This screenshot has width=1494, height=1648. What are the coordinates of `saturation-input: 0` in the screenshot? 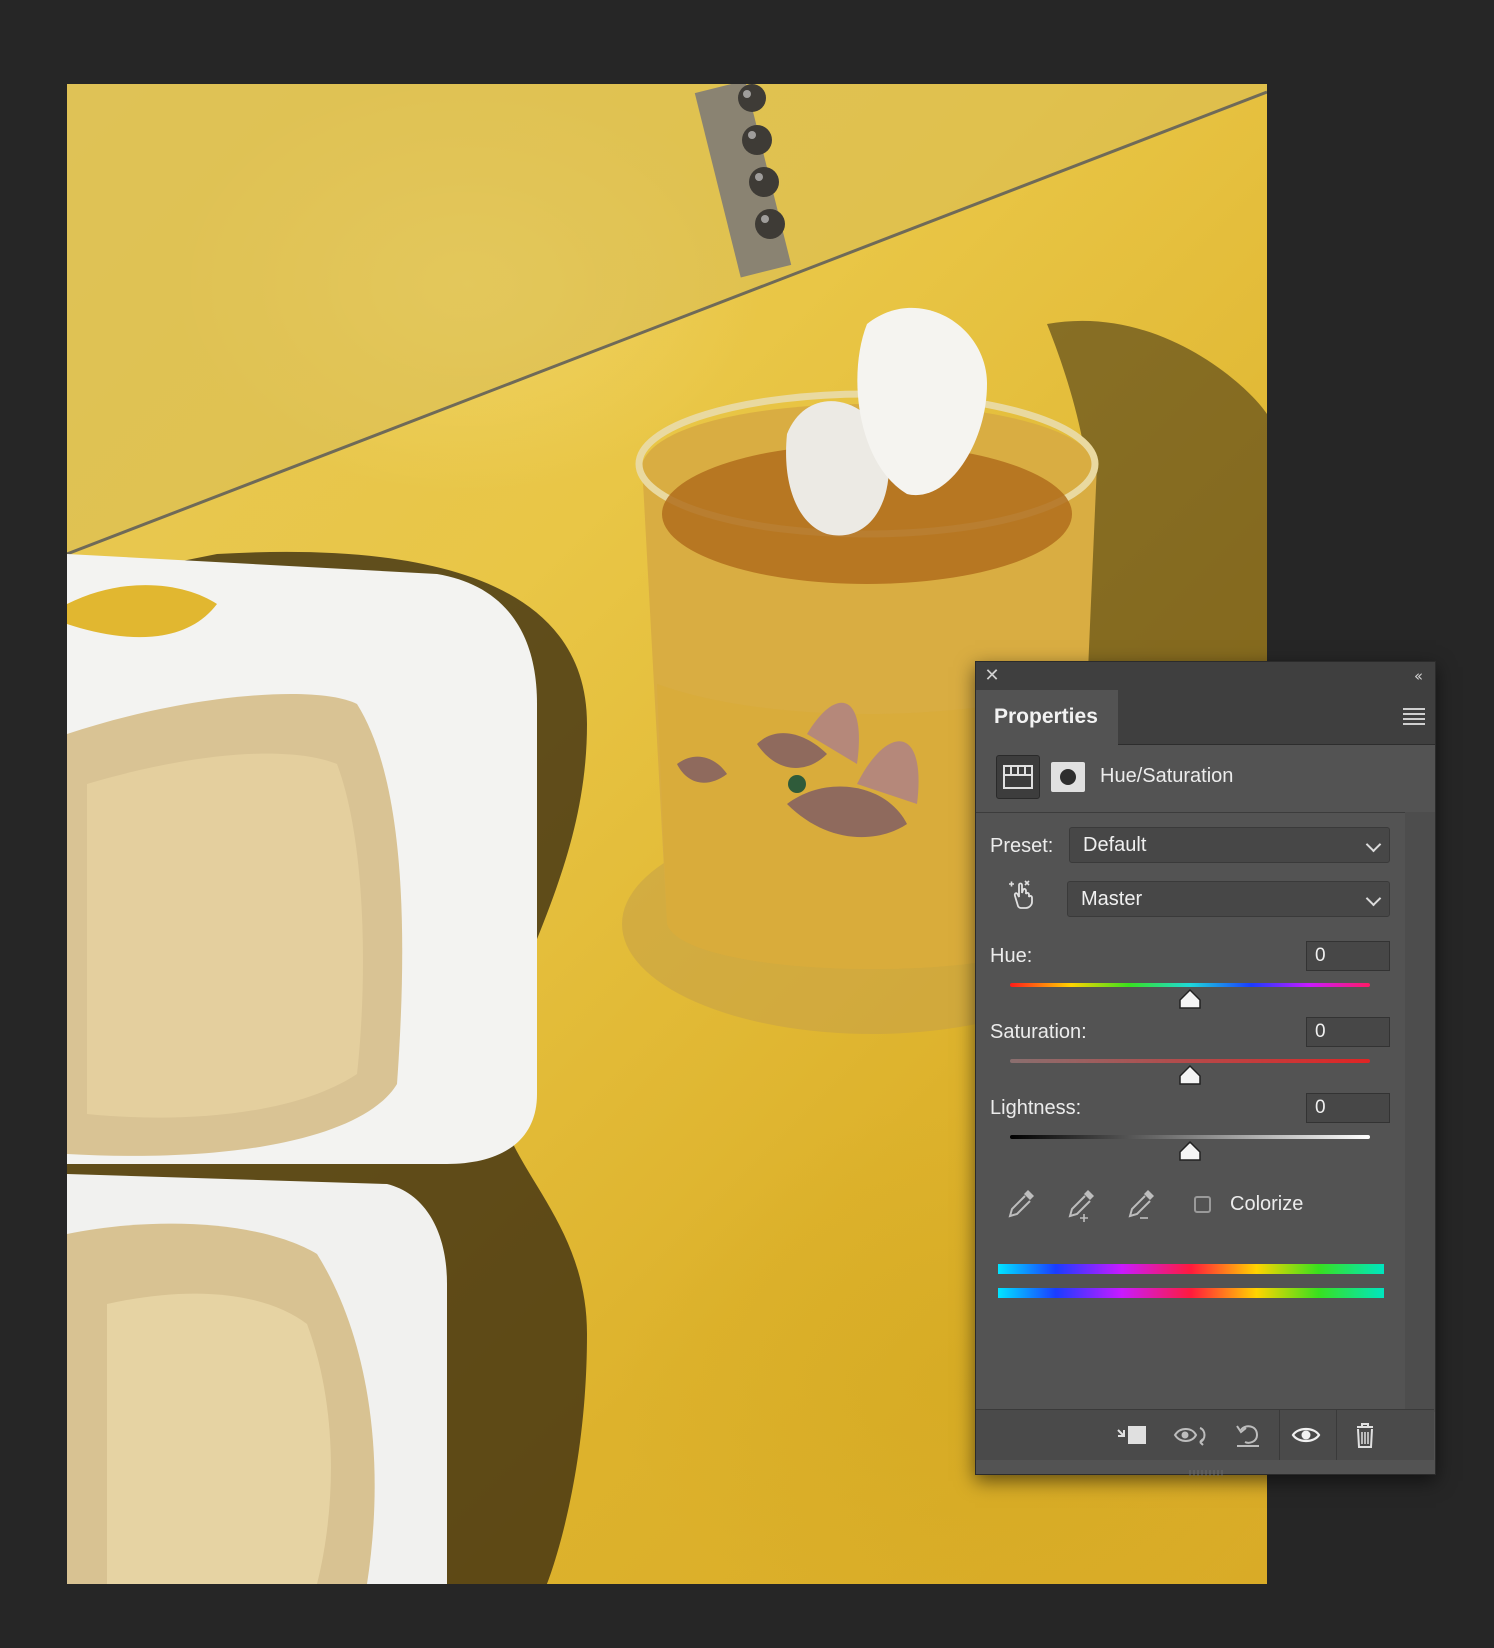 It's located at (1348, 1032).